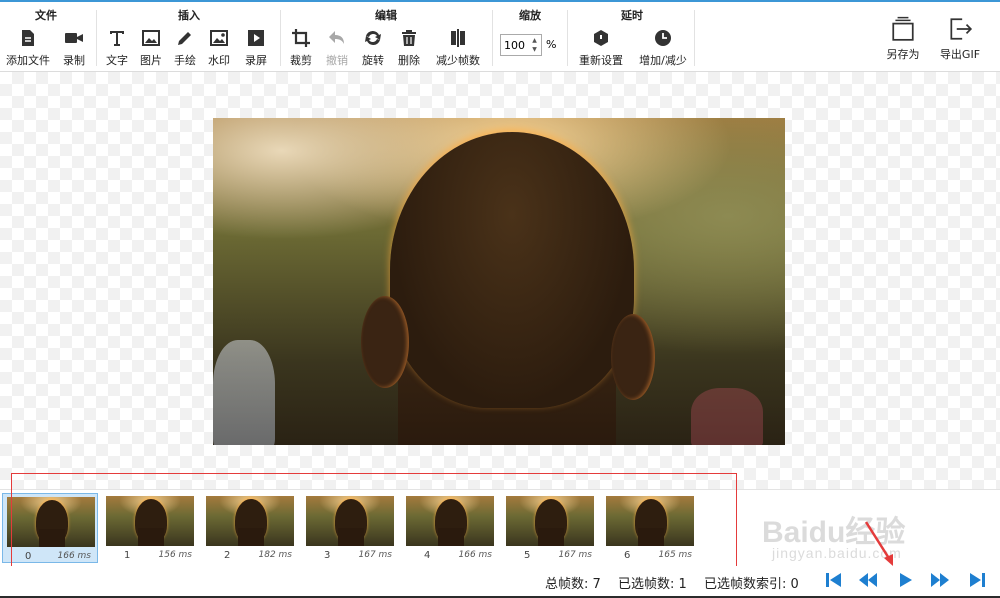 The image size is (1000, 598). What do you see at coordinates (74, 60) in the screenshot?
I see `record-label: 录制` at bounding box center [74, 60].